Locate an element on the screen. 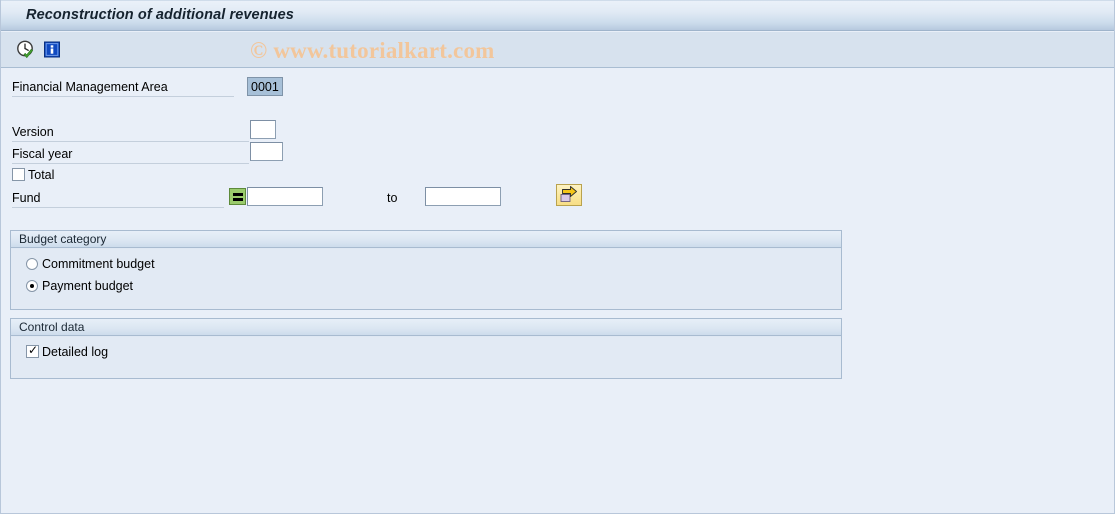 The height and width of the screenshot is (514, 1115). financial-management-area-input is located at coordinates (265, 86).